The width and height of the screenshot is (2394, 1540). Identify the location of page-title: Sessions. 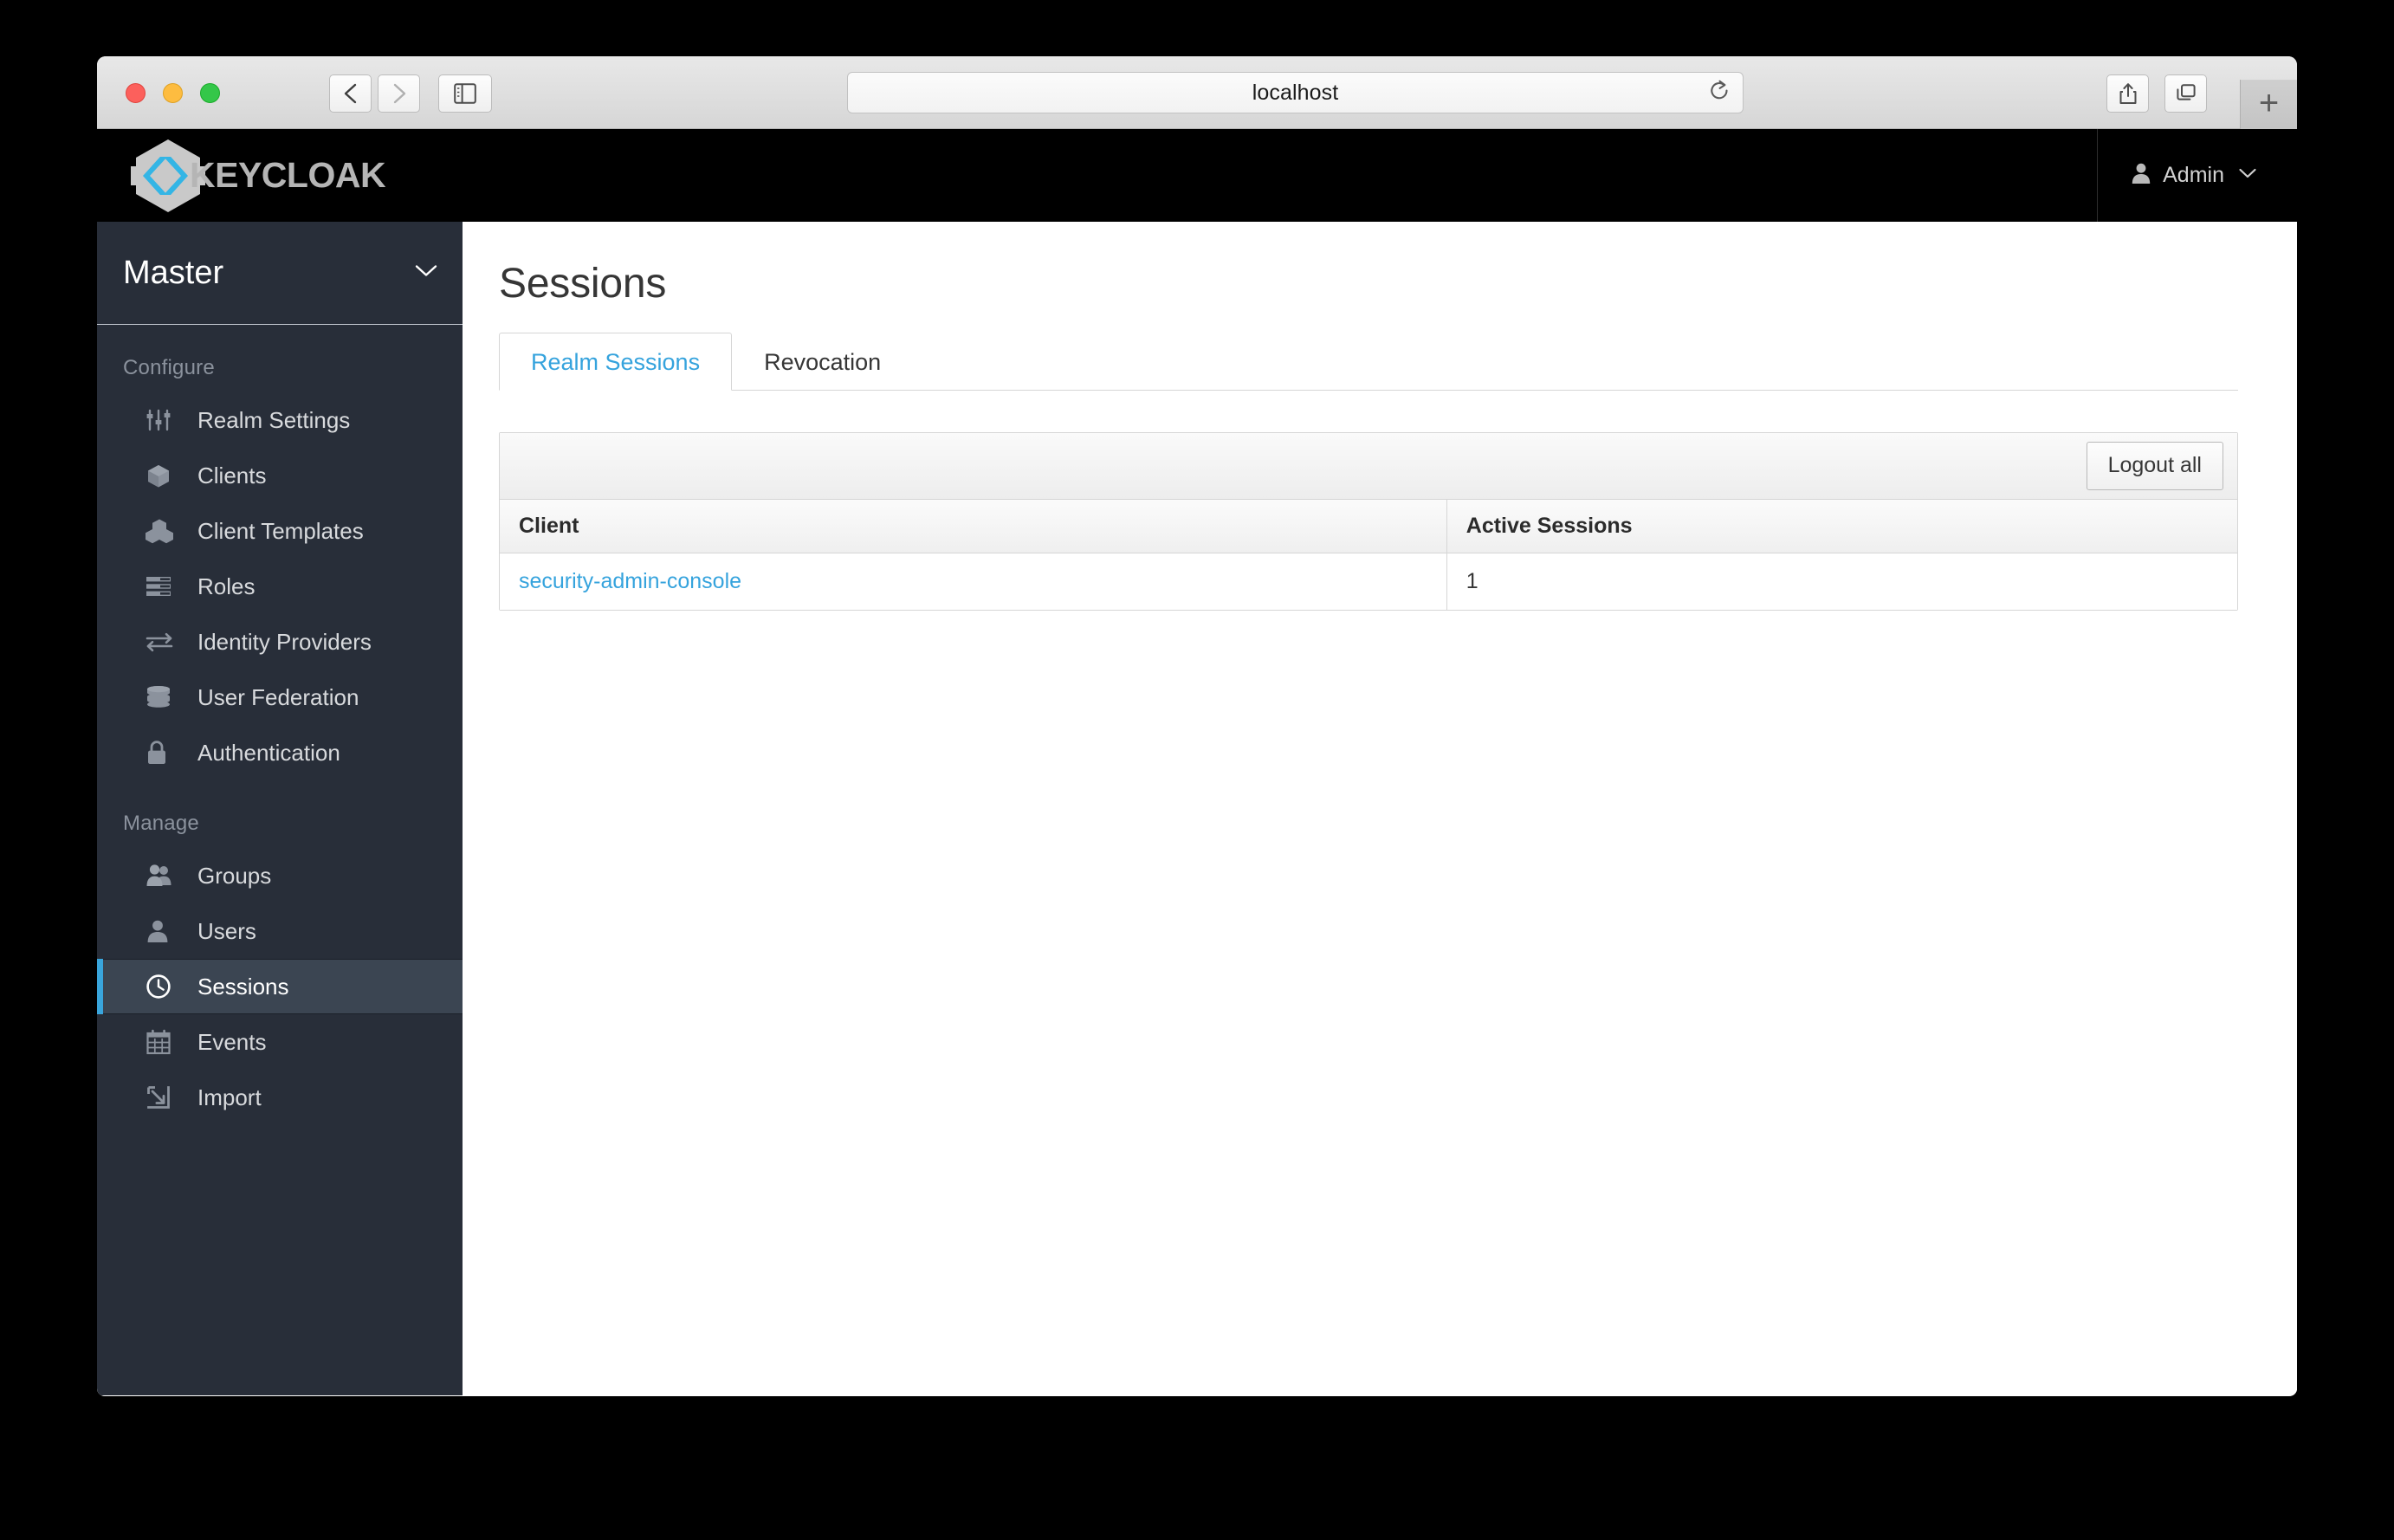
(583, 284).